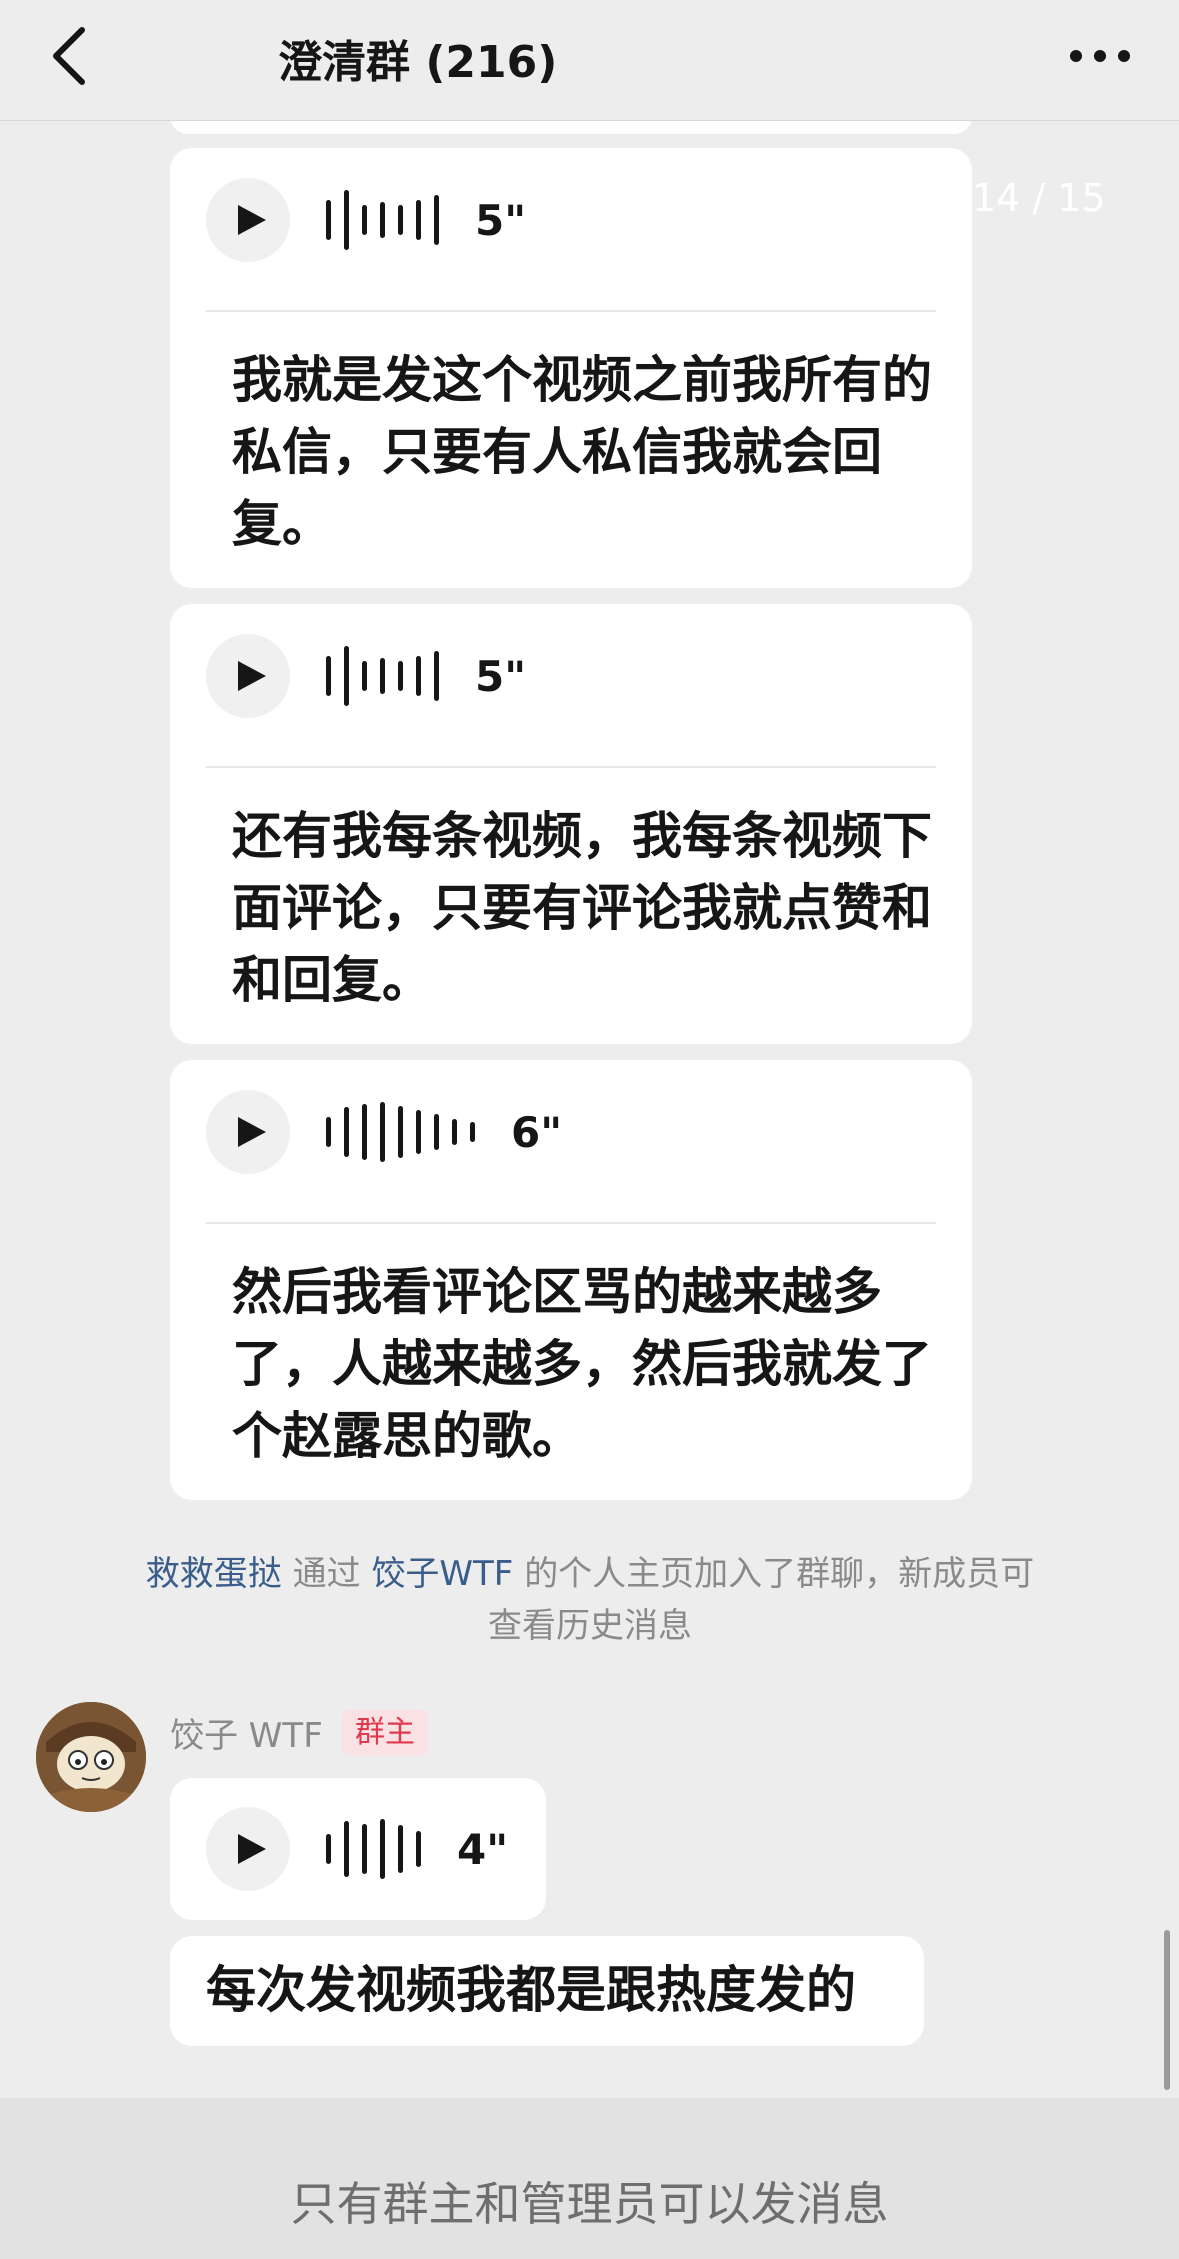  I want to click on voice-transcript-bubble: 每次发视频我都是跟热度发的, so click(547, 1991).